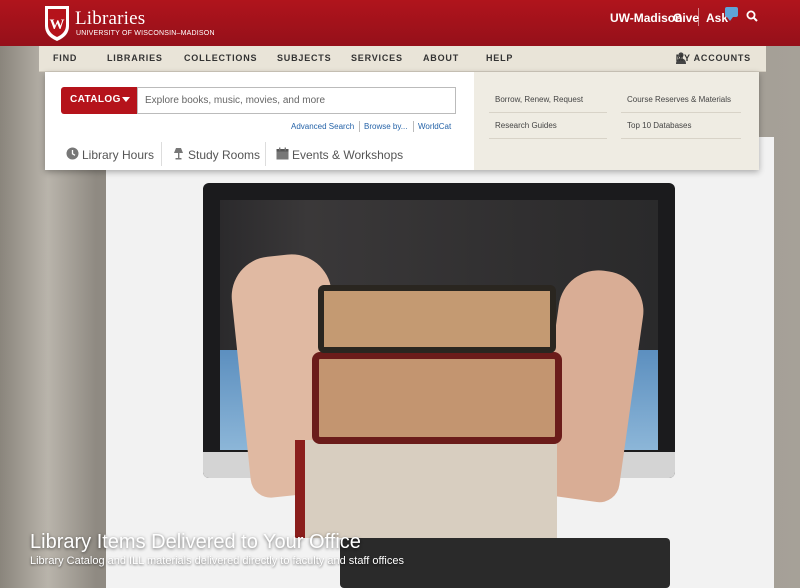  Describe the element at coordinates (65, 58) in the screenshot. I see `nav-find: FIND` at that location.